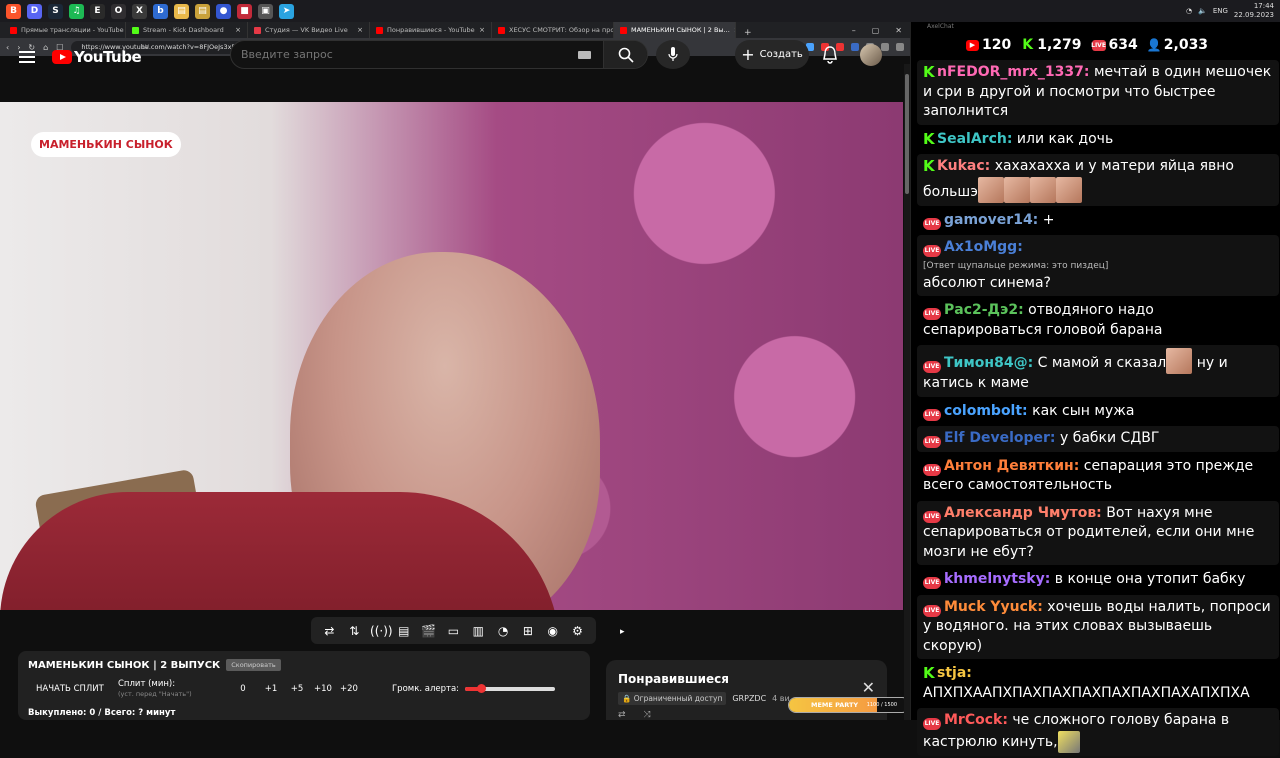  I want to click on chat-author: MrCock:, so click(976, 720).